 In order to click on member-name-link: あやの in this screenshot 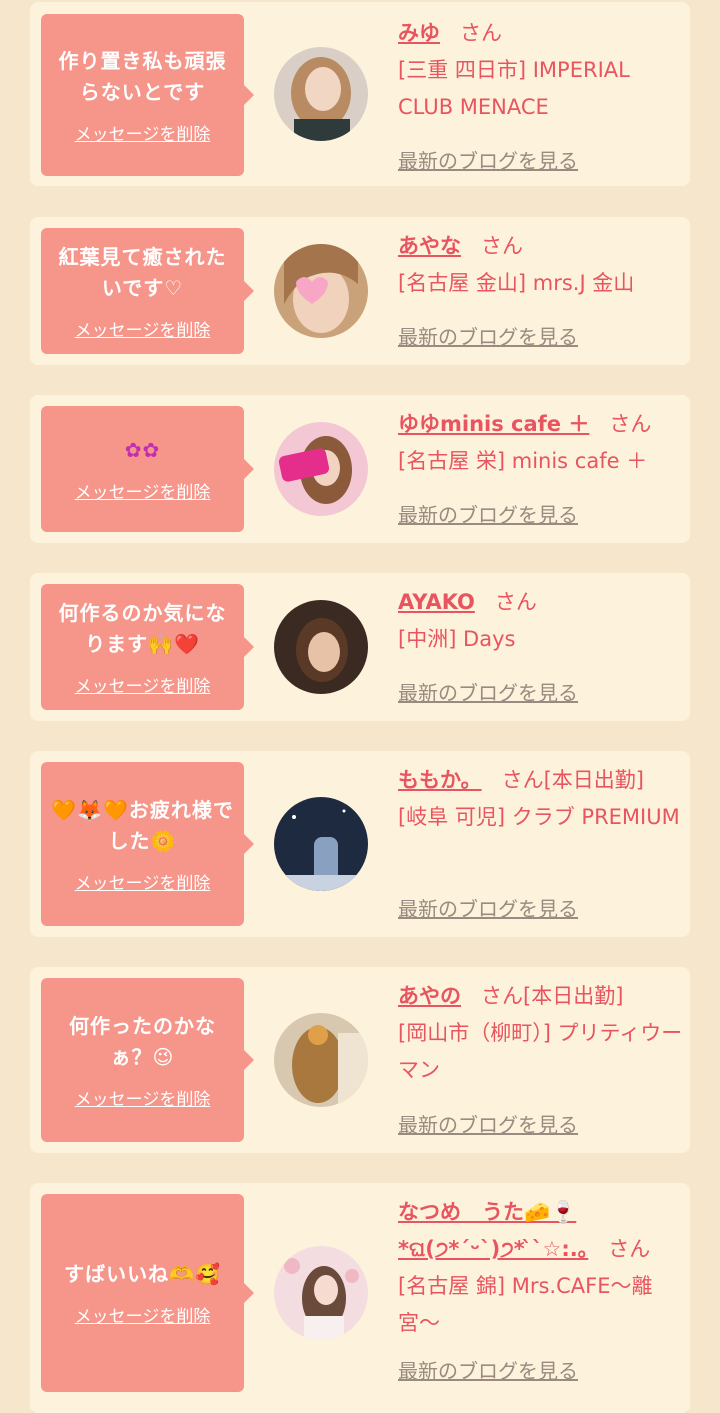, I will do `click(429, 996)`.